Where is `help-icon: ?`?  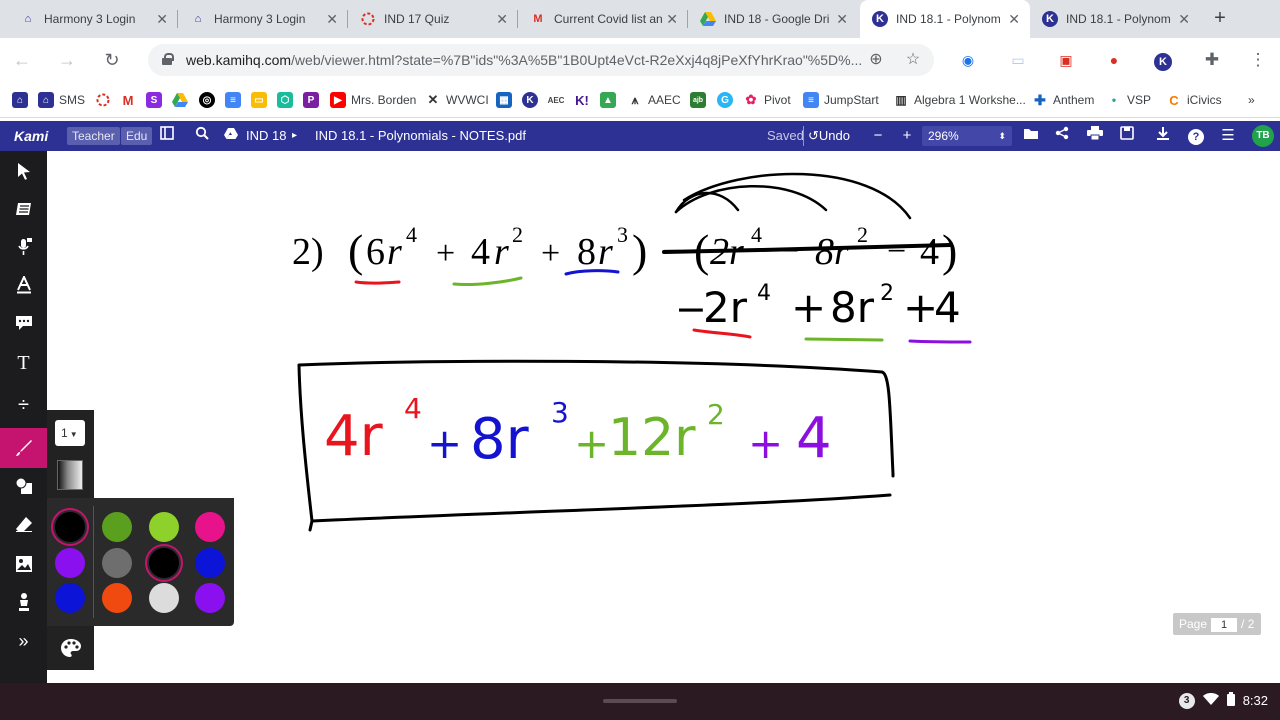 help-icon: ? is located at coordinates (1196, 136).